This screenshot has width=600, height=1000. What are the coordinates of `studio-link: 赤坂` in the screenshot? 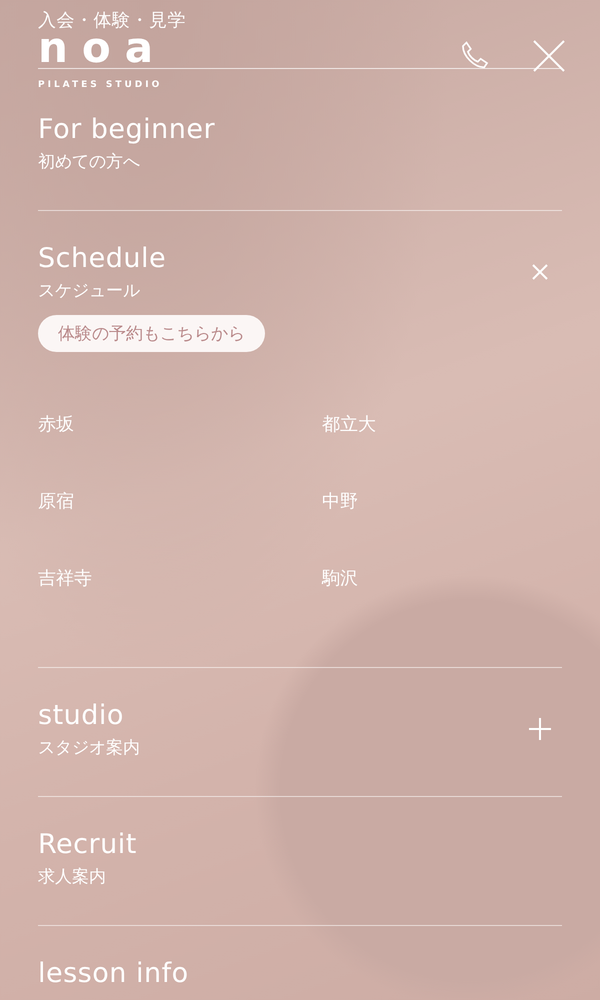 It's located at (56, 425).